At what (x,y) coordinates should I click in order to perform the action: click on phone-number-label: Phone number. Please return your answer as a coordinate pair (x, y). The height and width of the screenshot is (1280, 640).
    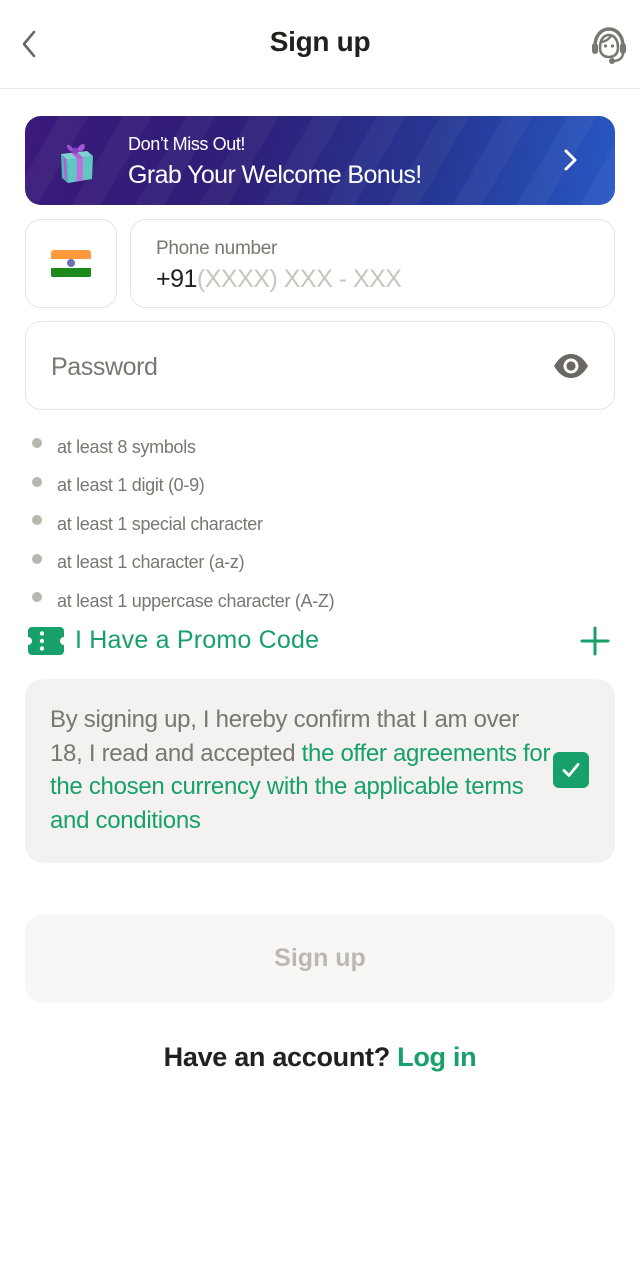
    Looking at the image, I should click on (217, 248).